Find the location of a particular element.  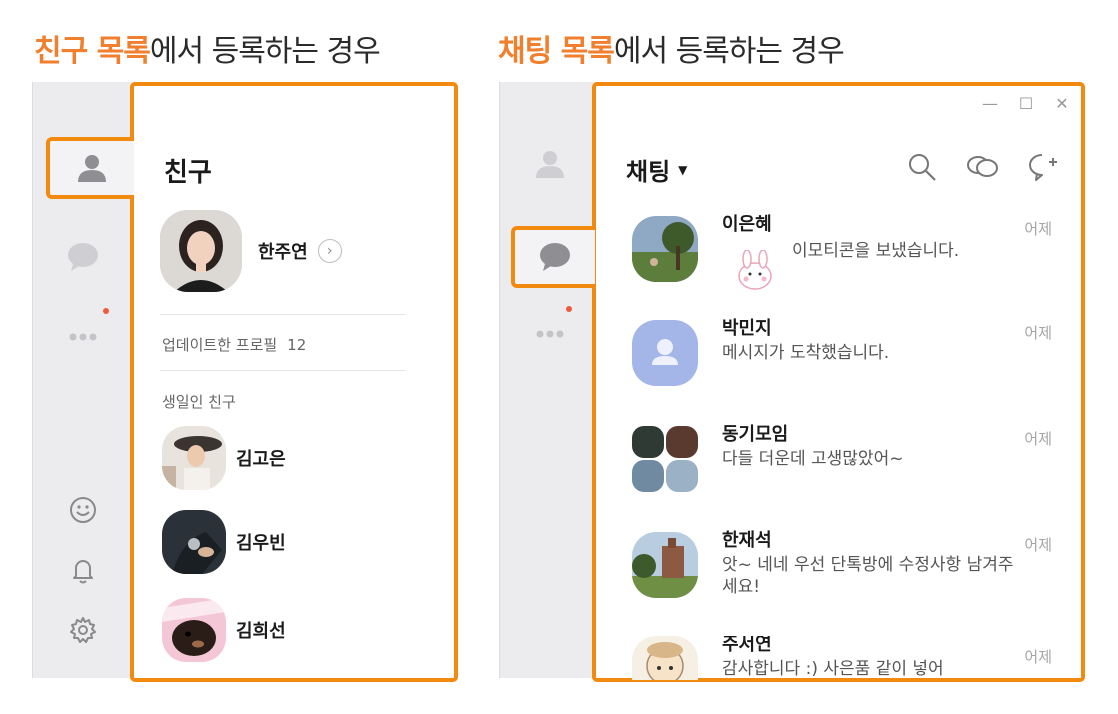

minimize-icon: — is located at coordinates (990, 103).